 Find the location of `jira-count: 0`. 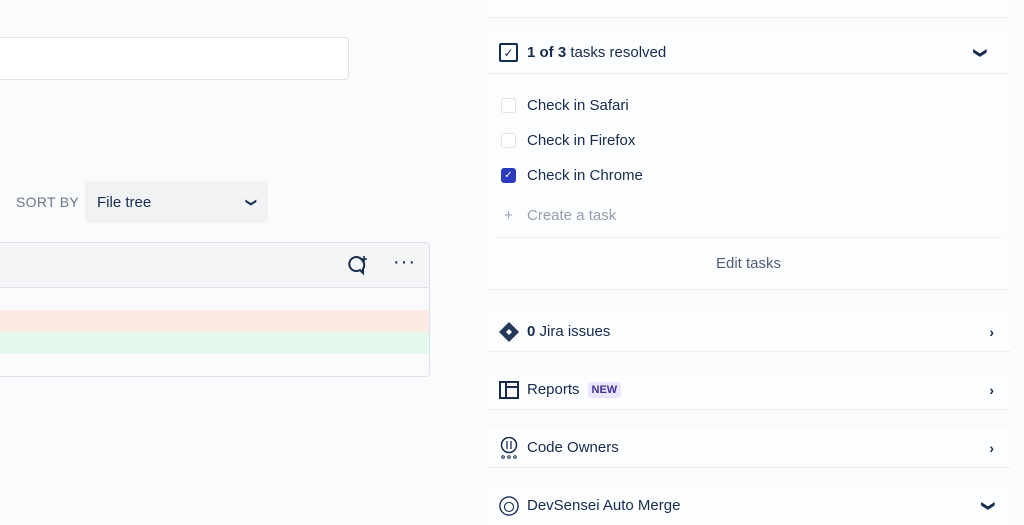

jira-count: 0 is located at coordinates (531, 331).